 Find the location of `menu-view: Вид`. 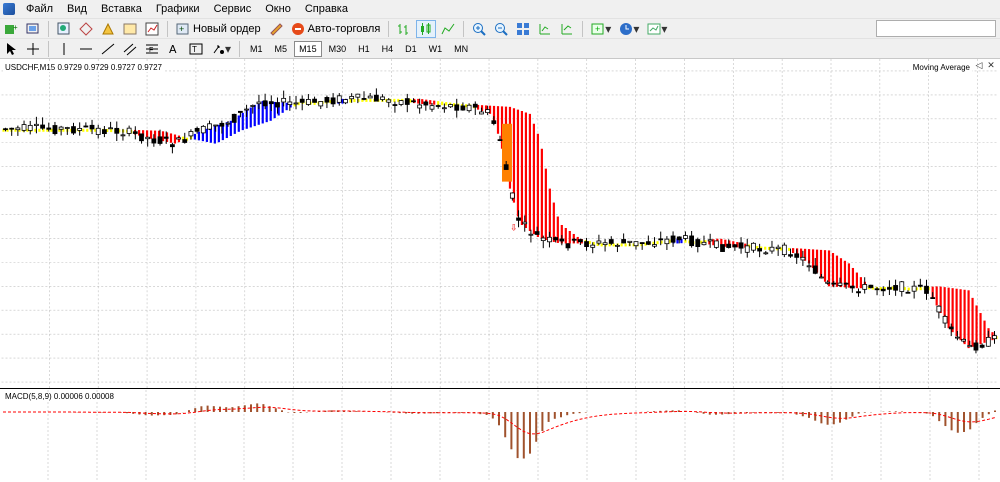

menu-view: Вид is located at coordinates (77, 9).